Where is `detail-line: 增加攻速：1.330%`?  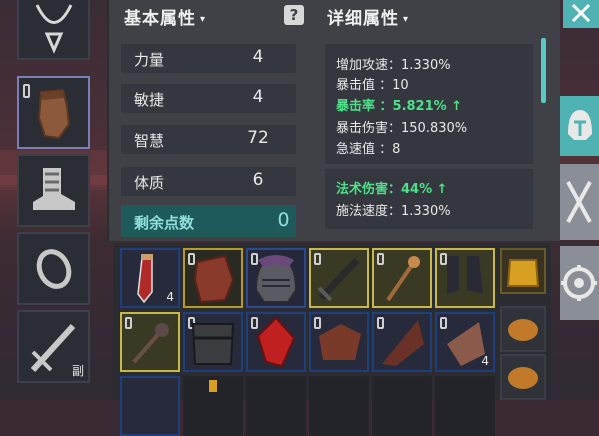 detail-line: 增加攻速：1.330% is located at coordinates (393, 65).